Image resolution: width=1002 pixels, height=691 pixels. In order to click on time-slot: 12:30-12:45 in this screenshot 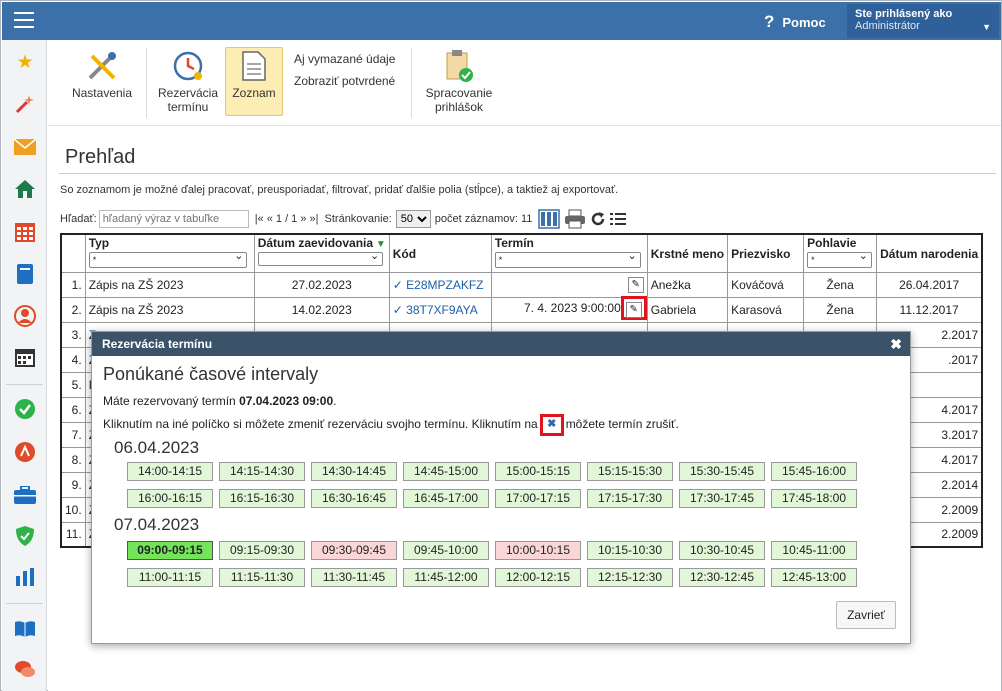, I will do `click(722, 577)`.